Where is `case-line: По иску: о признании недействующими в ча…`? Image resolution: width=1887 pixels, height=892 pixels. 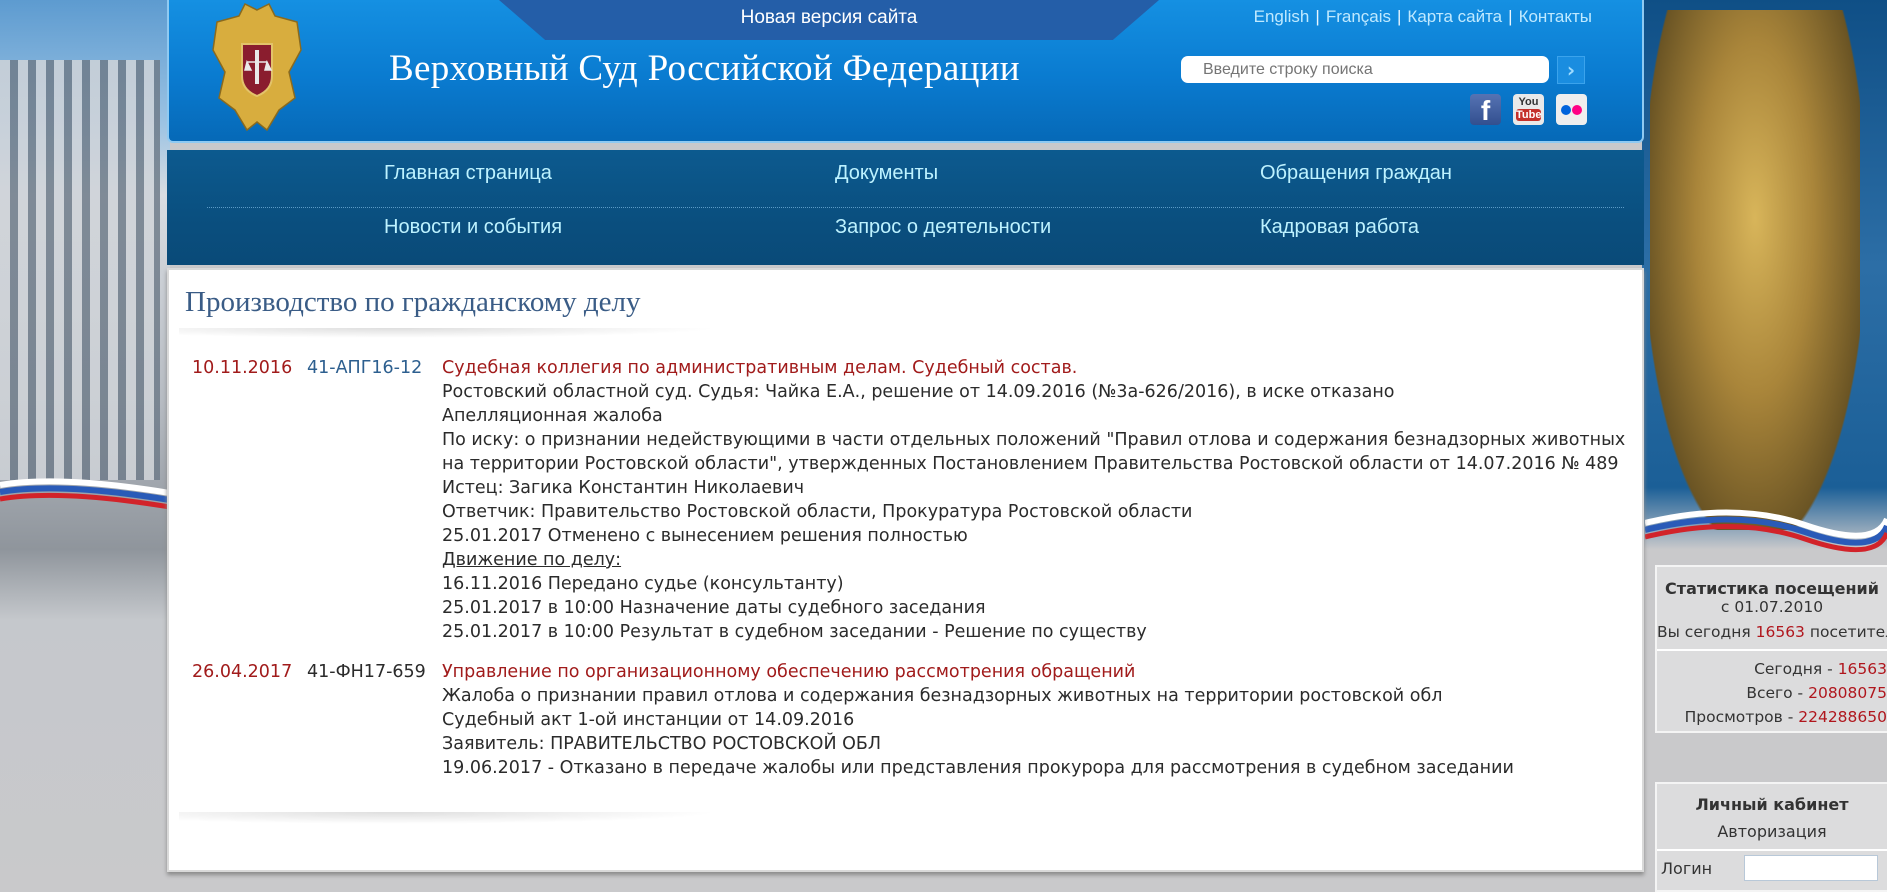
case-line: По иску: о признании недействующими в ча… is located at coordinates (1034, 452).